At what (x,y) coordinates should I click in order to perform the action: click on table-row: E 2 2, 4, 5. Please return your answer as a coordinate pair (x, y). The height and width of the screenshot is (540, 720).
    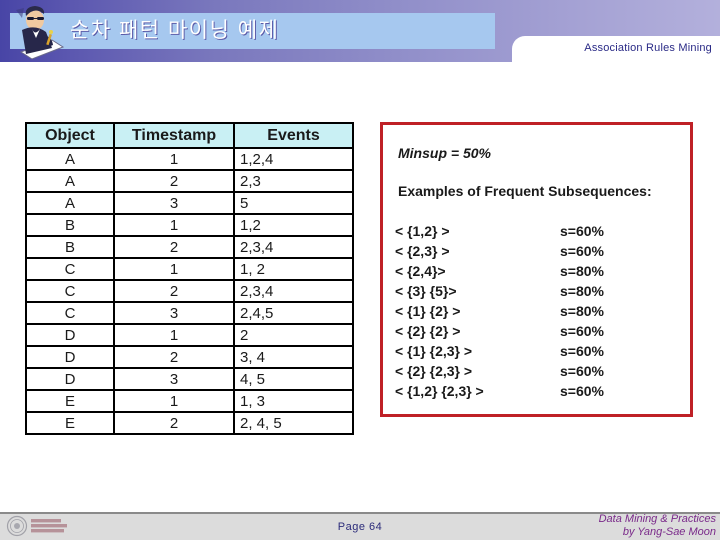
    Looking at the image, I should click on (189, 423).